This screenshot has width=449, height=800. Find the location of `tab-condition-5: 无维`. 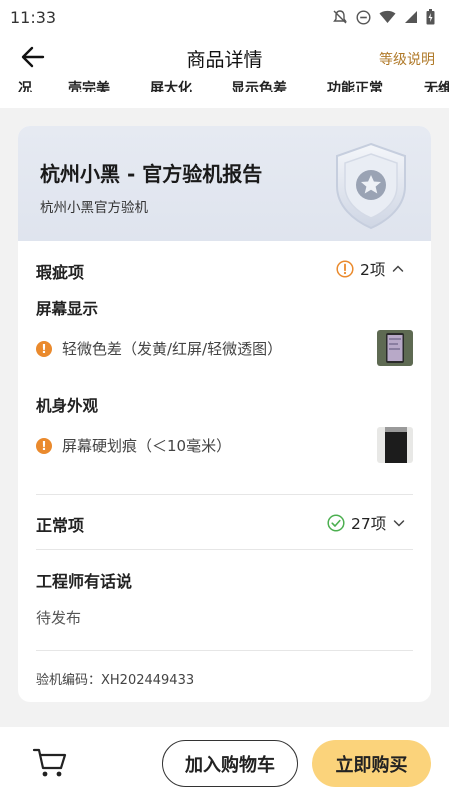

tab-condition-5: 无维 is located at coordinates (436, 86).